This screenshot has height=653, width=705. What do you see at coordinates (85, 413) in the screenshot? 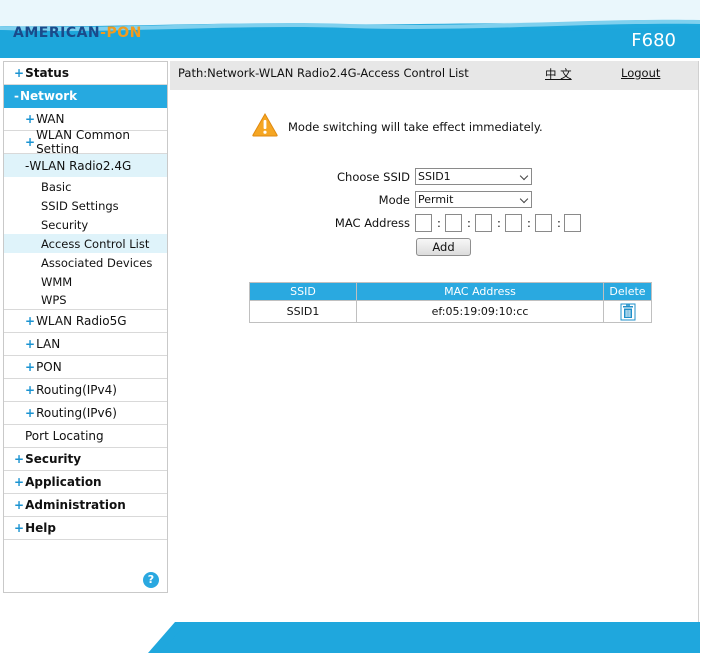
I see `sidebar-item-routing-ipv6: + Routing(IPv6)` at bounding box center [85, 413].